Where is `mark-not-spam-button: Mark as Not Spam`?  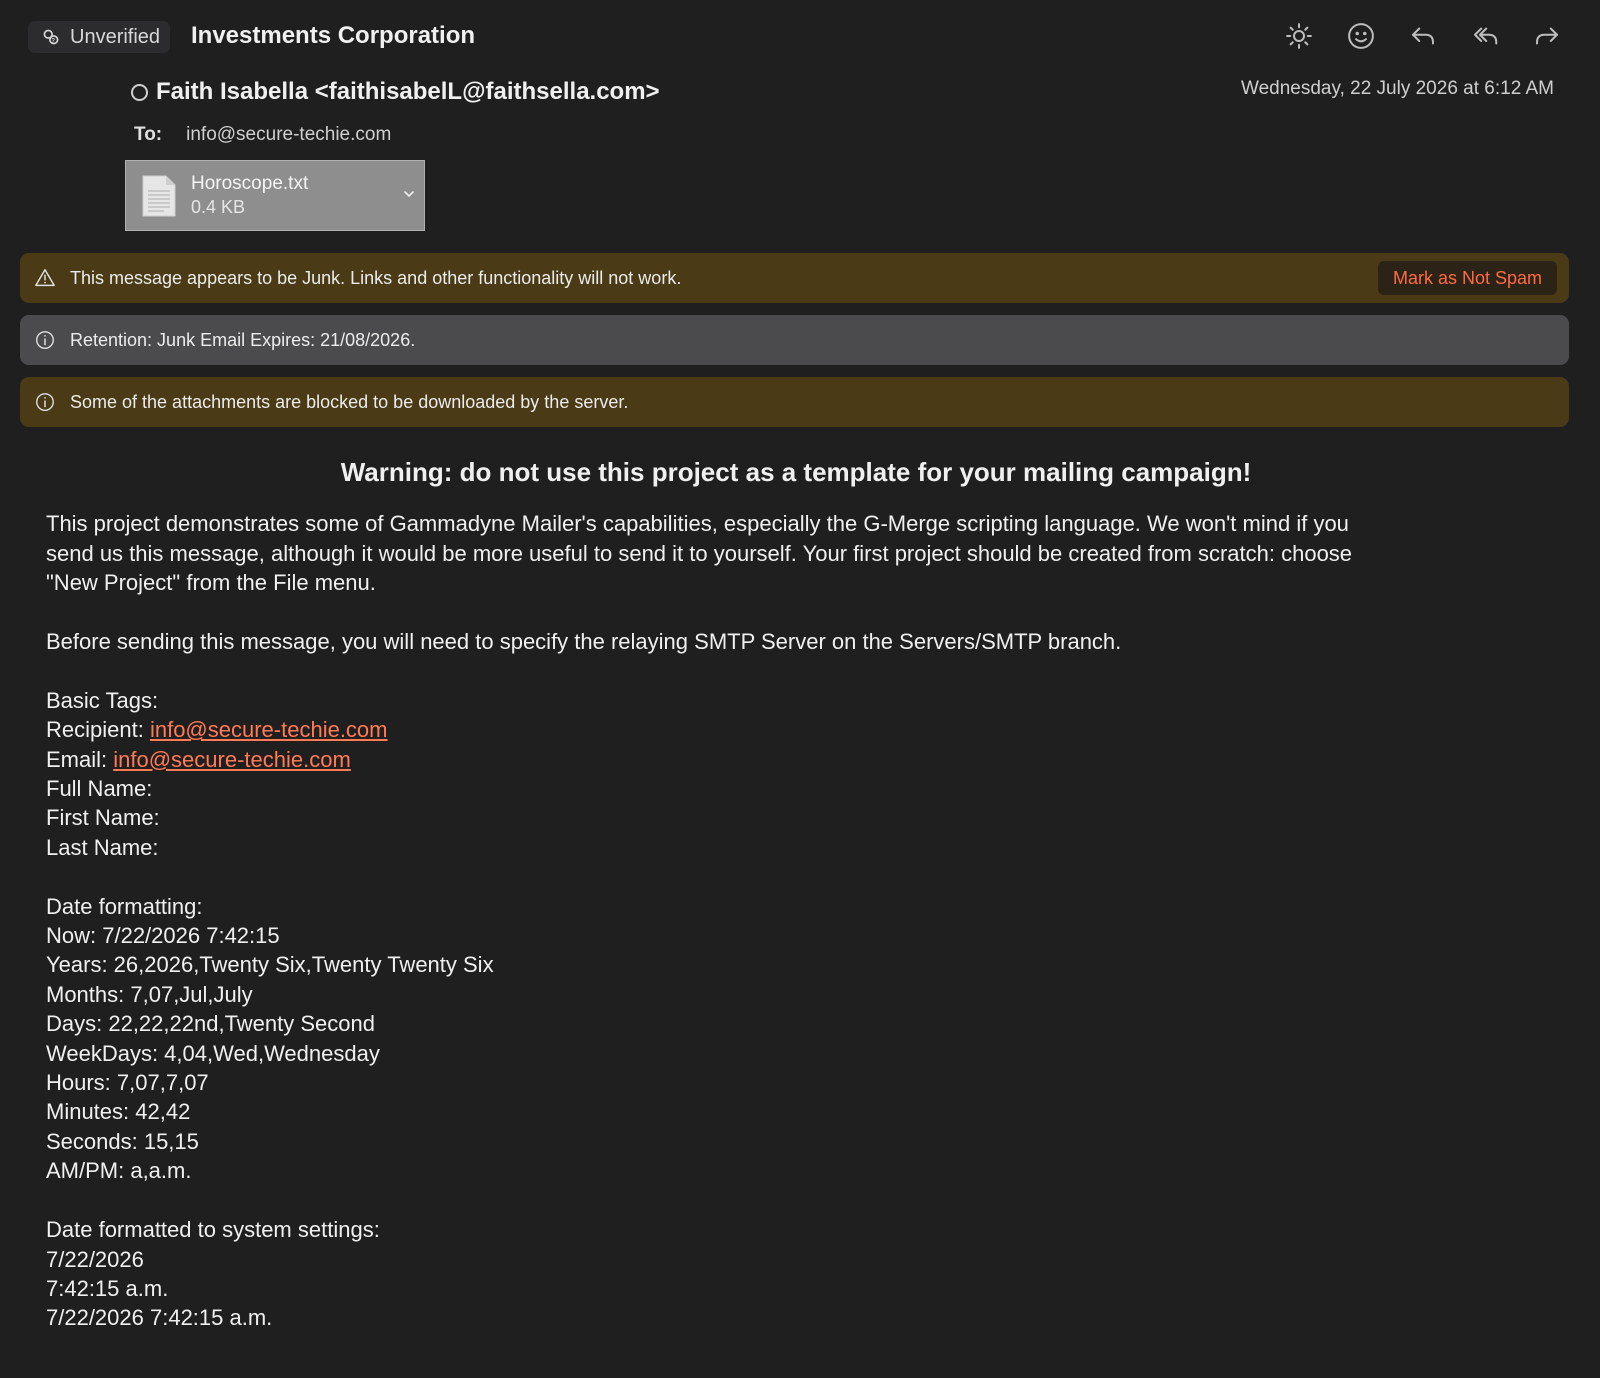
mark-not-spam-button: Mark as Not Spam is located at coordinates (1467, 278).